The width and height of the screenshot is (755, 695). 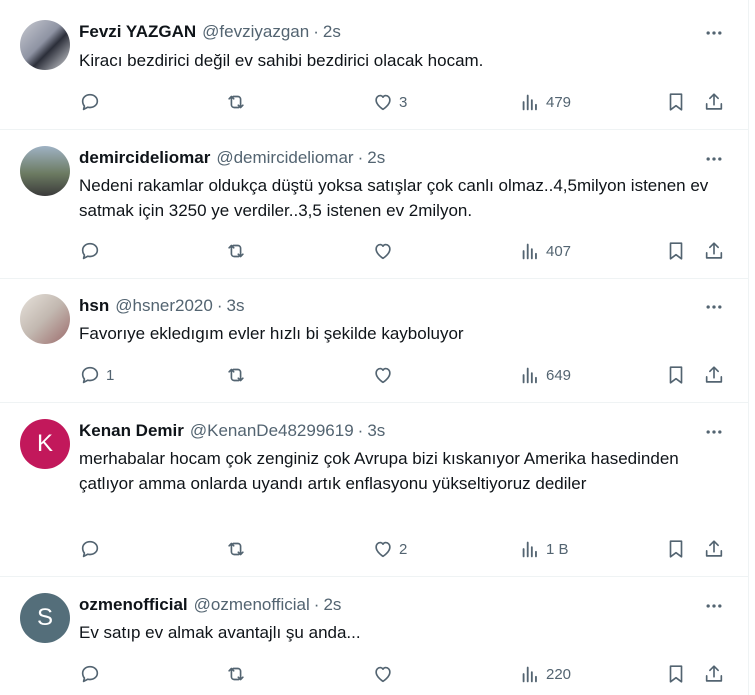 I want to click on reply-button: 1, so click(x=96, y=375).